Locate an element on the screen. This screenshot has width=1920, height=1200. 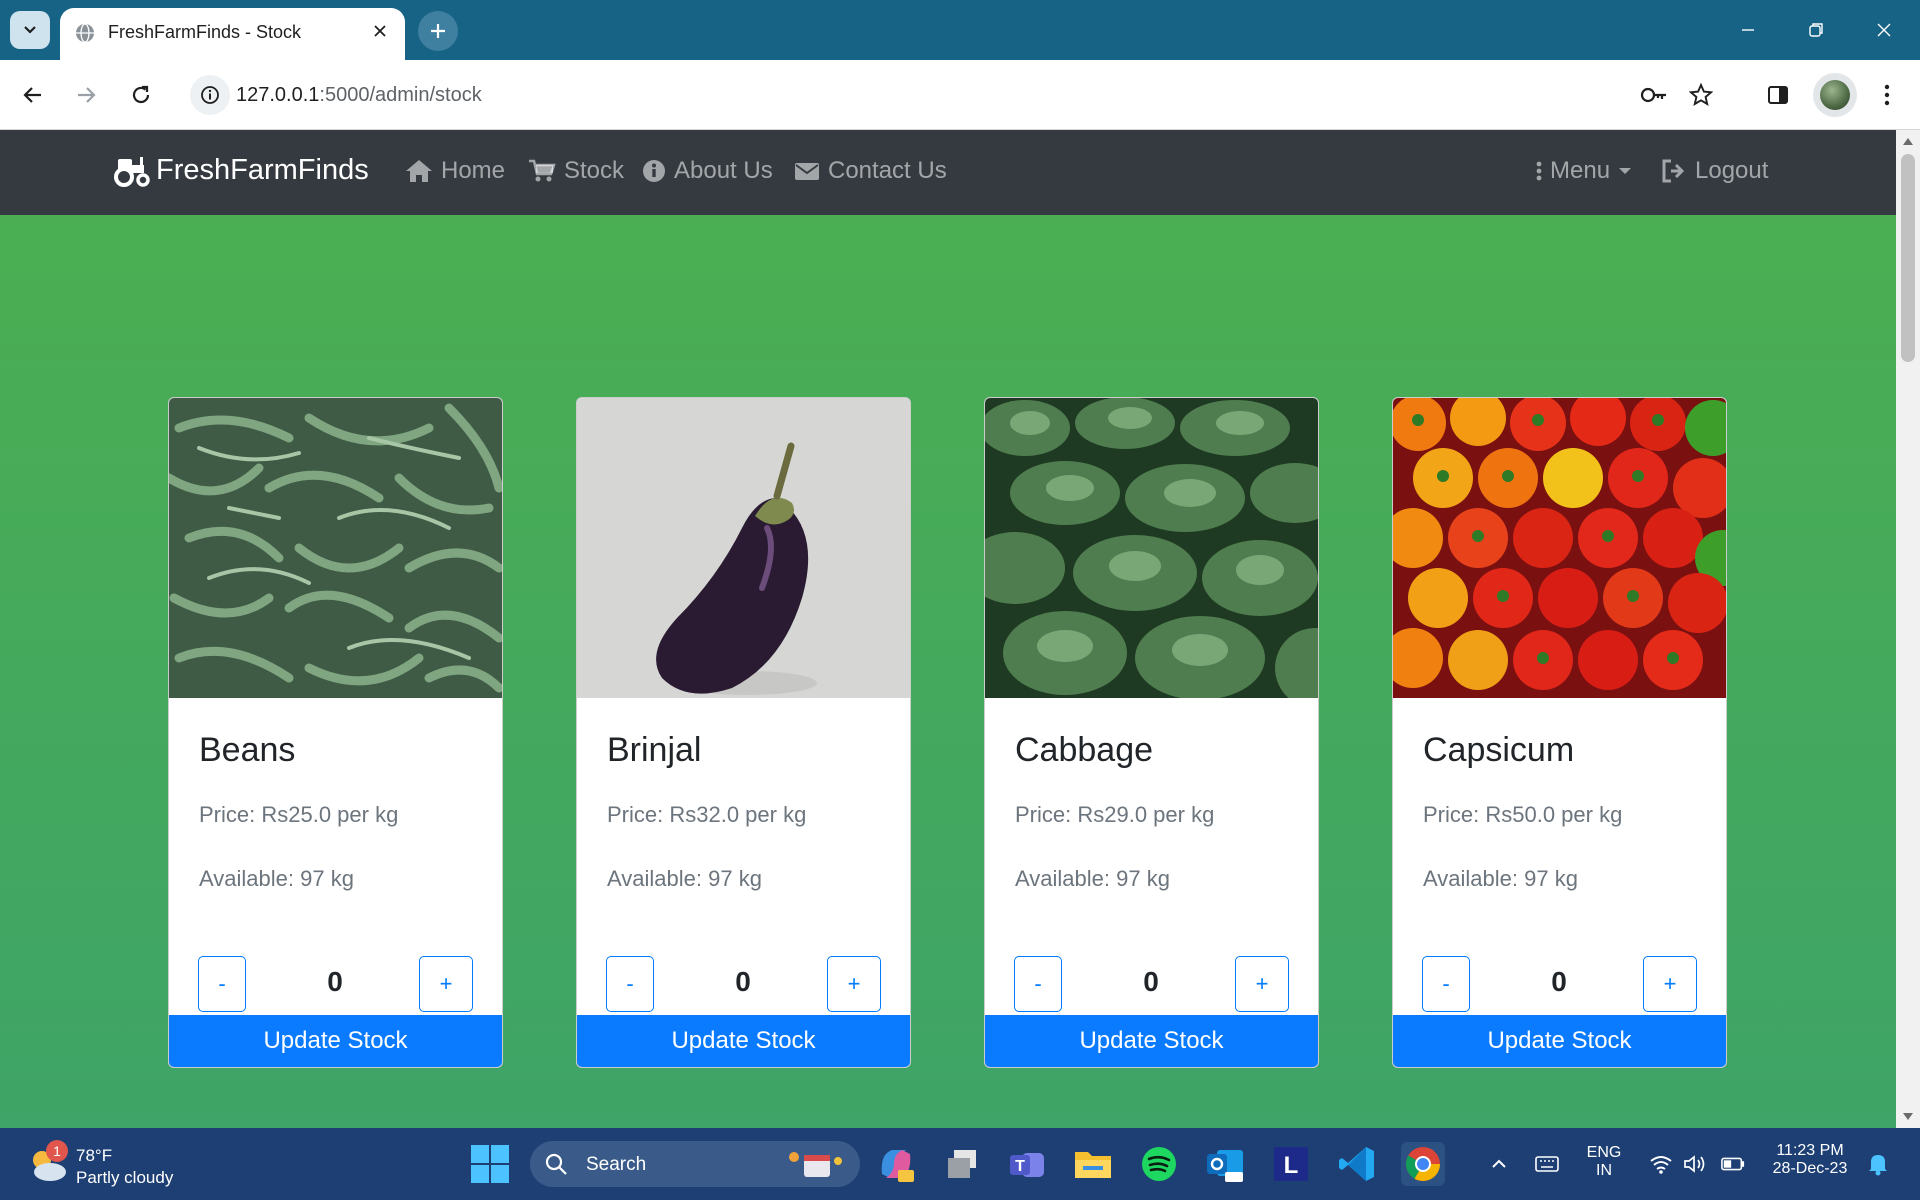
close-window-button is located at coordinates (1884, 30).